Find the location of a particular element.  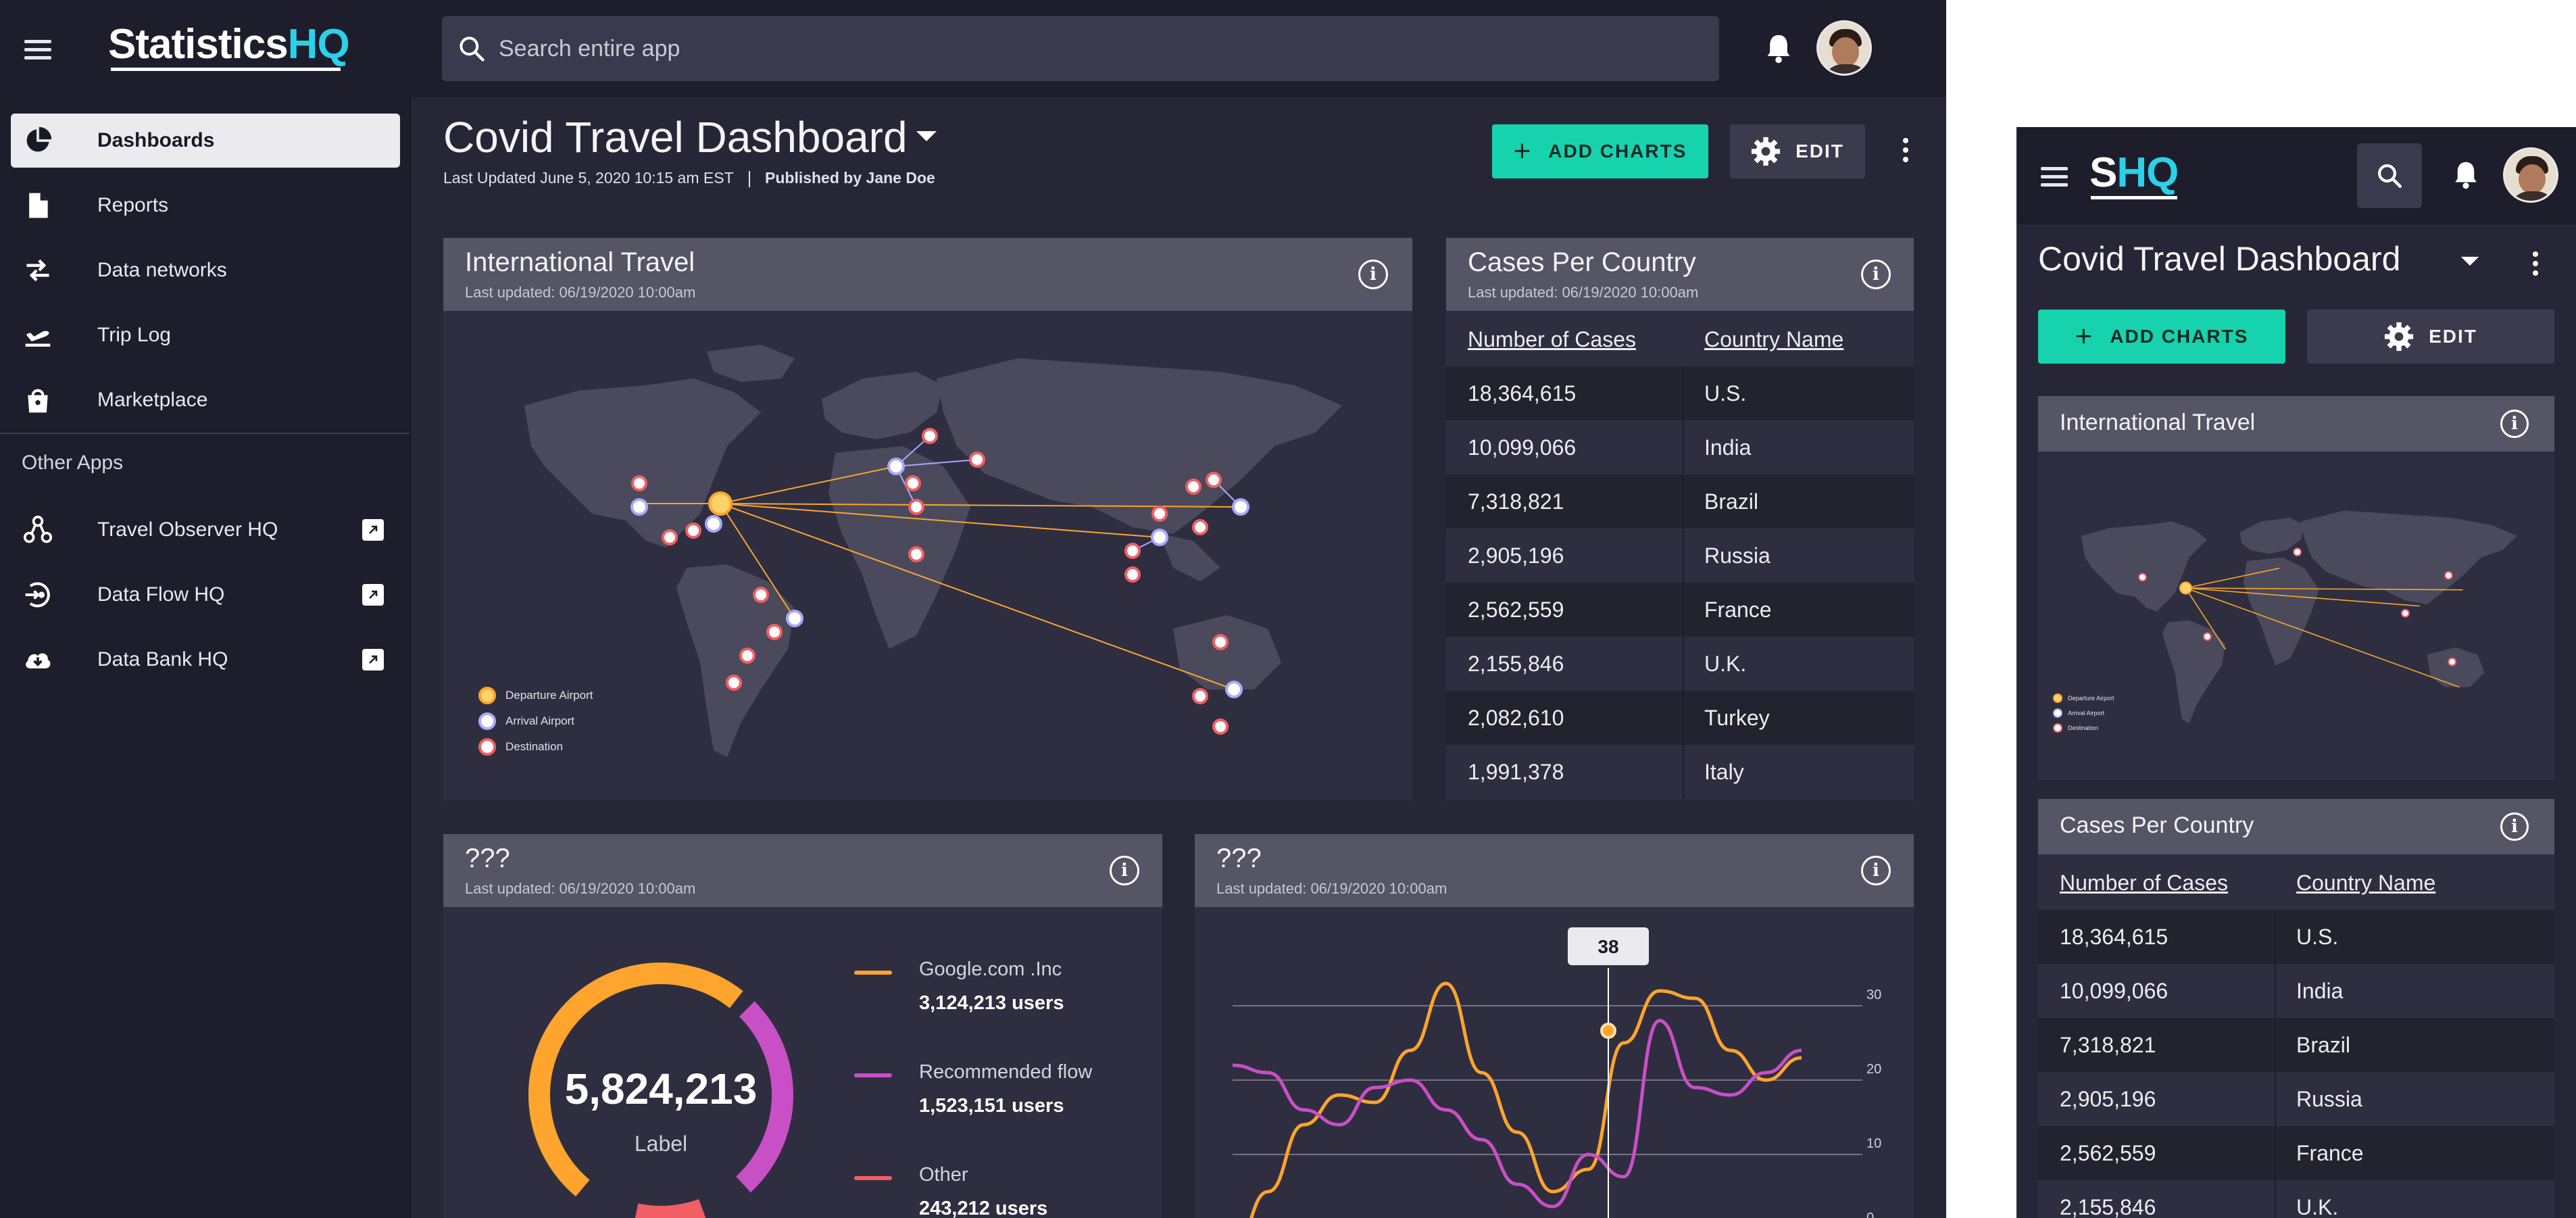

sidebar-item-label: Data networks is located at coordinates (162, 270).